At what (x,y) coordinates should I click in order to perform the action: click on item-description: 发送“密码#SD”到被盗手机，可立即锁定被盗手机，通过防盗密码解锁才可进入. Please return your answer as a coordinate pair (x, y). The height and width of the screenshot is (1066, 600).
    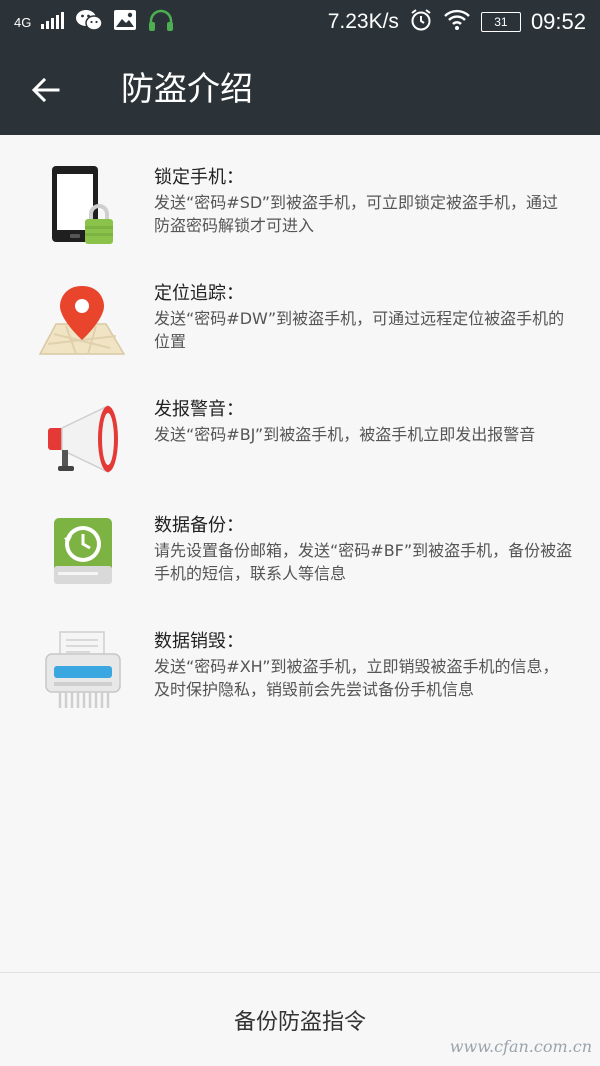
    Looking at the image, I should click on (356, 214).